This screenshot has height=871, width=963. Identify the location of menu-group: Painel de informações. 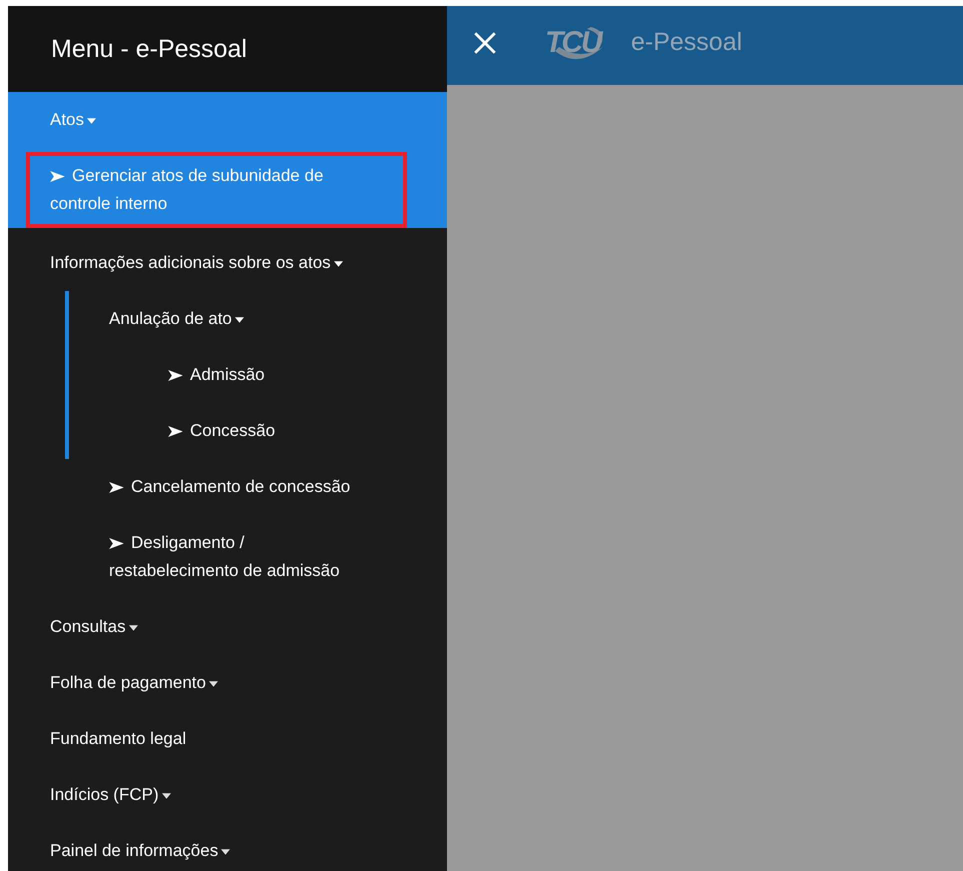
(227, 847).